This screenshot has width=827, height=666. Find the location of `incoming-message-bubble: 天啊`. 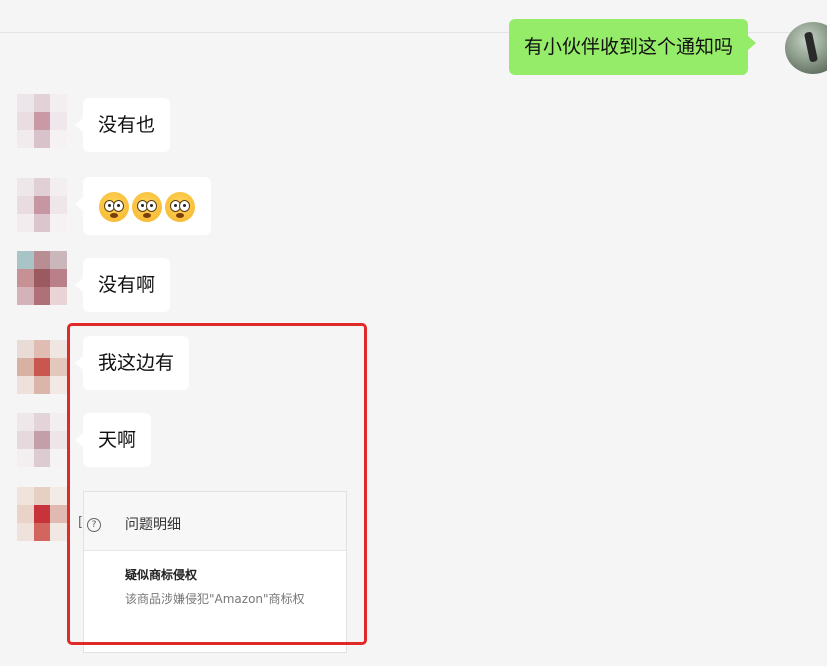

incoming-message-bubble: 天啊 is located at coordinates (113, 440).